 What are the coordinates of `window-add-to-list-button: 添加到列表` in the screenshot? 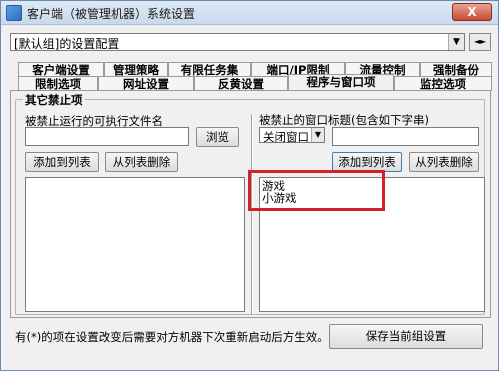 It's located at (367, 162).